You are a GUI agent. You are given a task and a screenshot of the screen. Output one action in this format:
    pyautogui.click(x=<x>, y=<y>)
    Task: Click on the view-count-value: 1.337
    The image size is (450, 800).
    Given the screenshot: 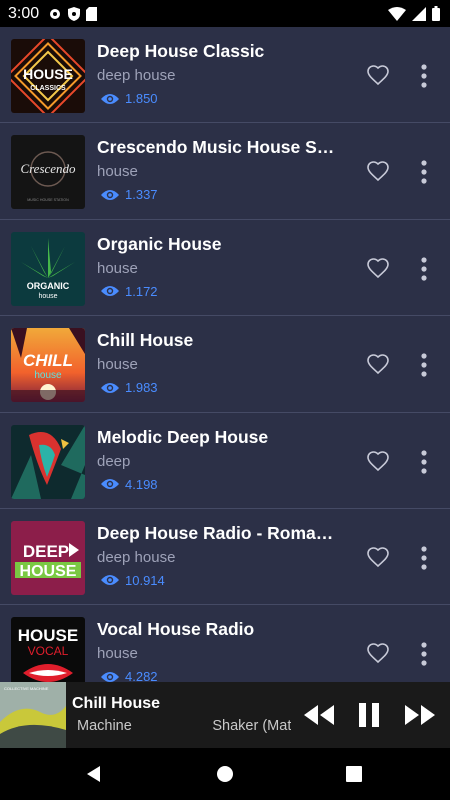 What is the action you would take?
    pyautogui.click(x=141, y=195)
    